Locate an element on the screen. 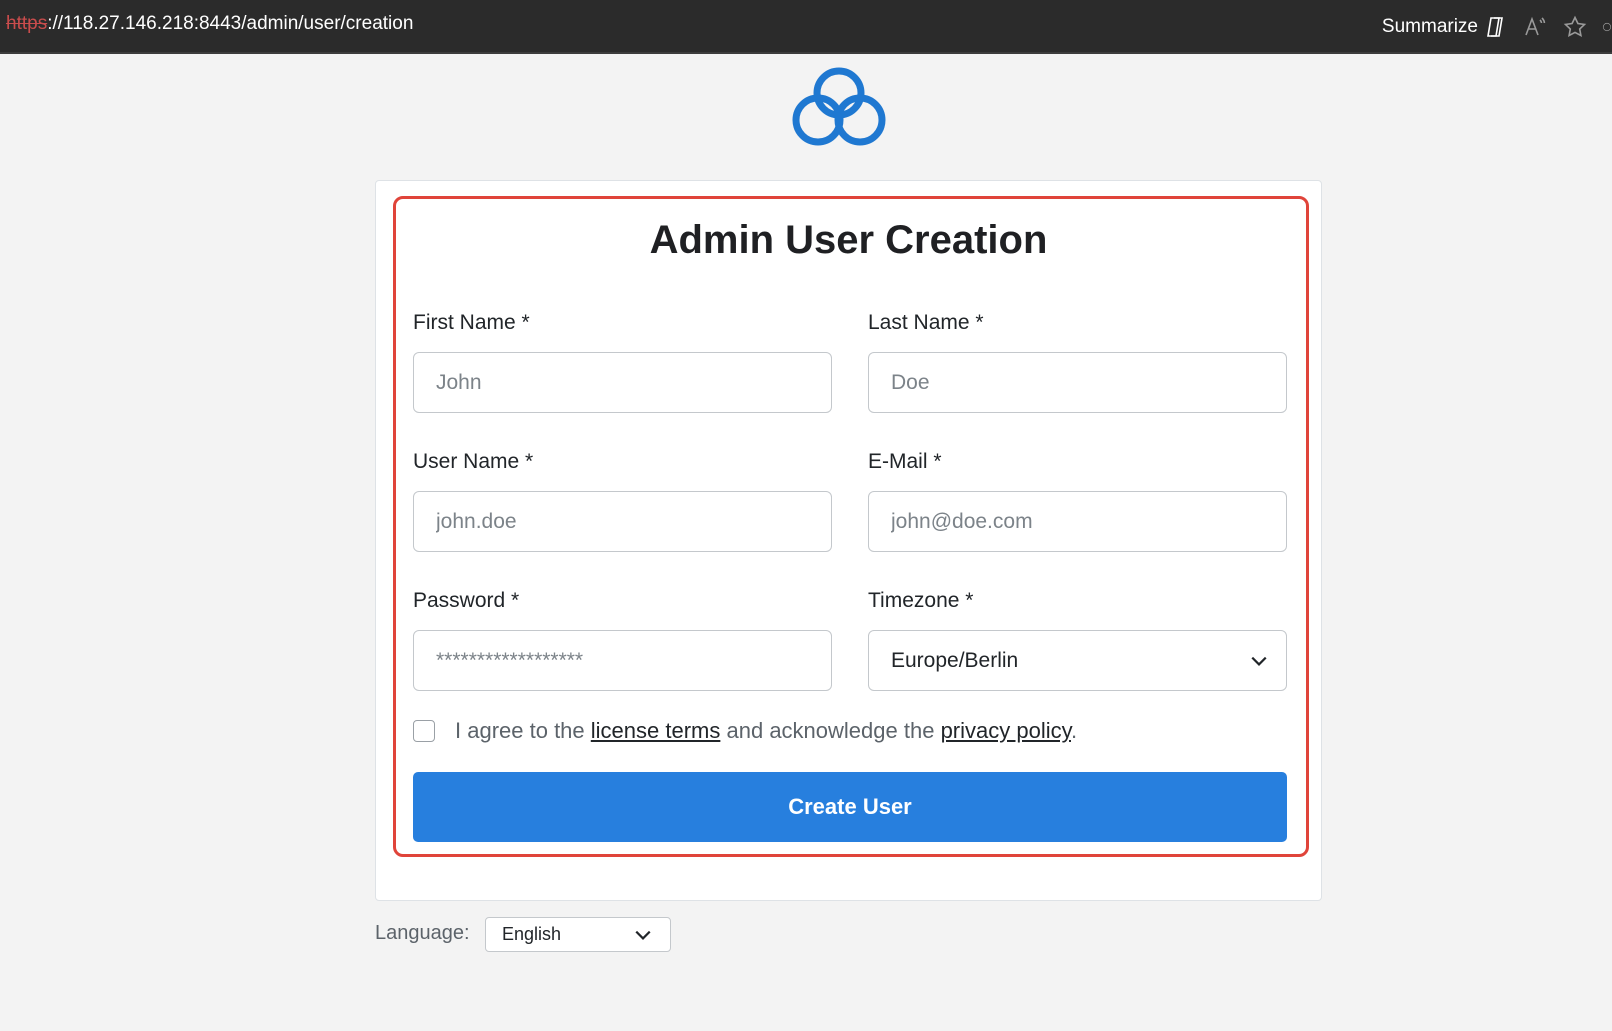 The image size is (1612, 1031). language-label: Language: is located at coordinates (422, 933).